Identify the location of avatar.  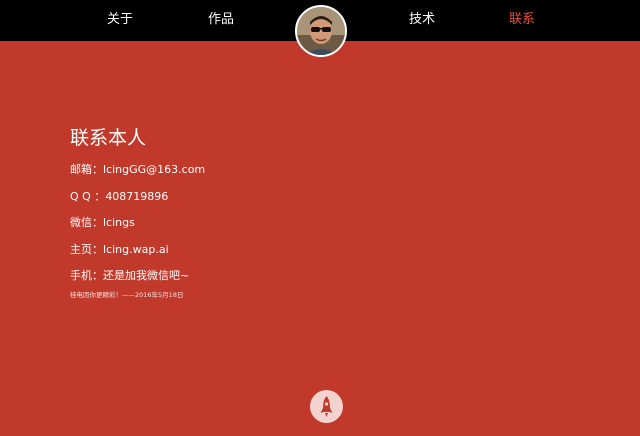
(321, 31).